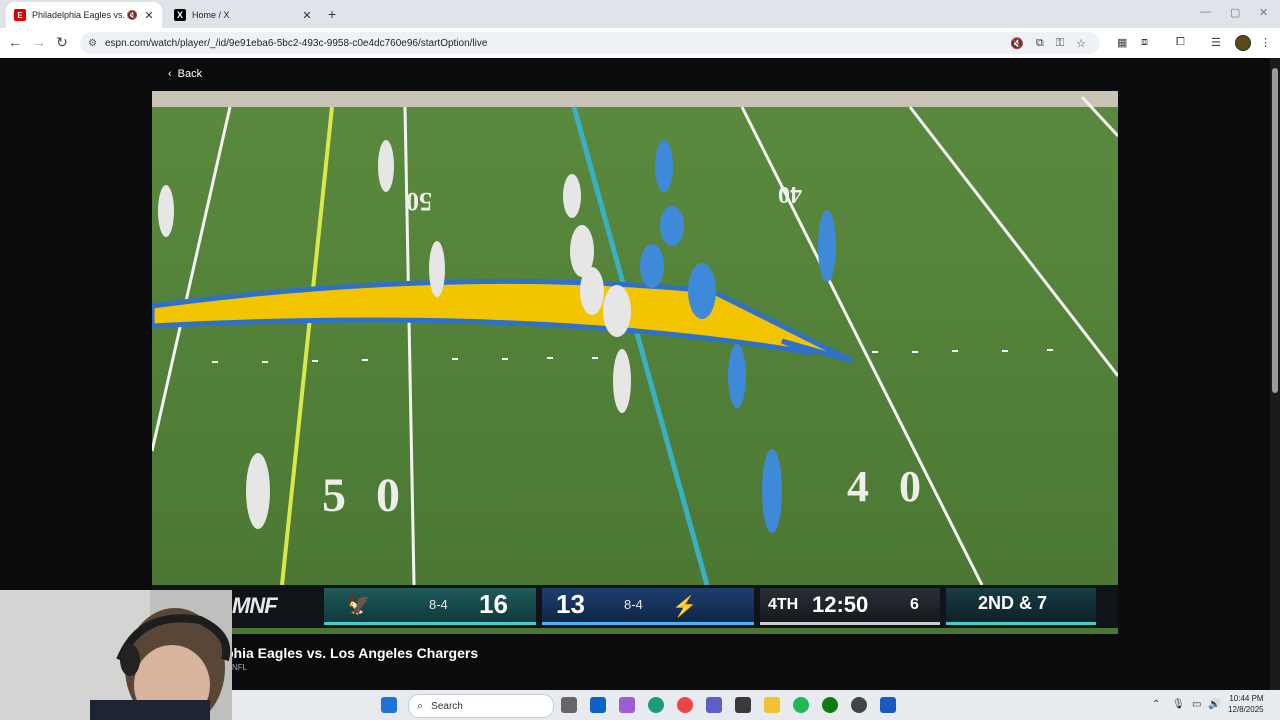  I want to click on taskbar-search: ⌕ Search, so click(481, 706).